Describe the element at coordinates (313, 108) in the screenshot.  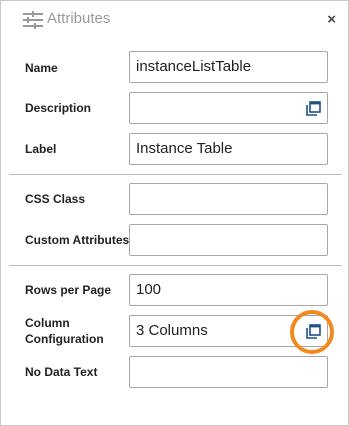
I see `open-in-window-icon` at that location.